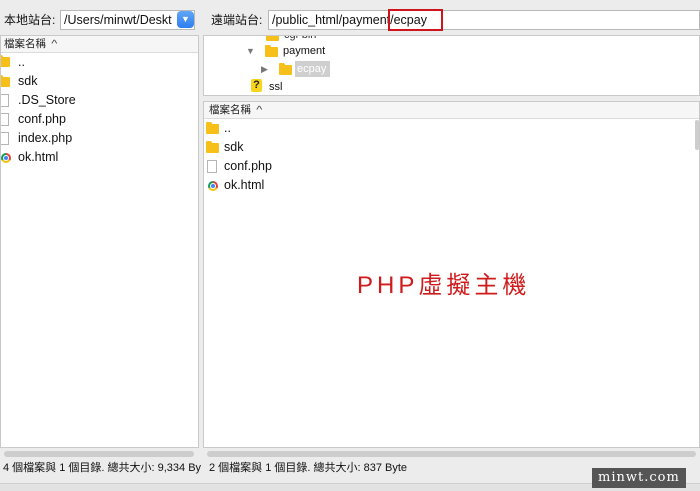 This screenshot has width=700, height=491. Describe the element at coordinates (451, 454) in the screenshot. I see `remote-horizontal-scrollbar` at that location.